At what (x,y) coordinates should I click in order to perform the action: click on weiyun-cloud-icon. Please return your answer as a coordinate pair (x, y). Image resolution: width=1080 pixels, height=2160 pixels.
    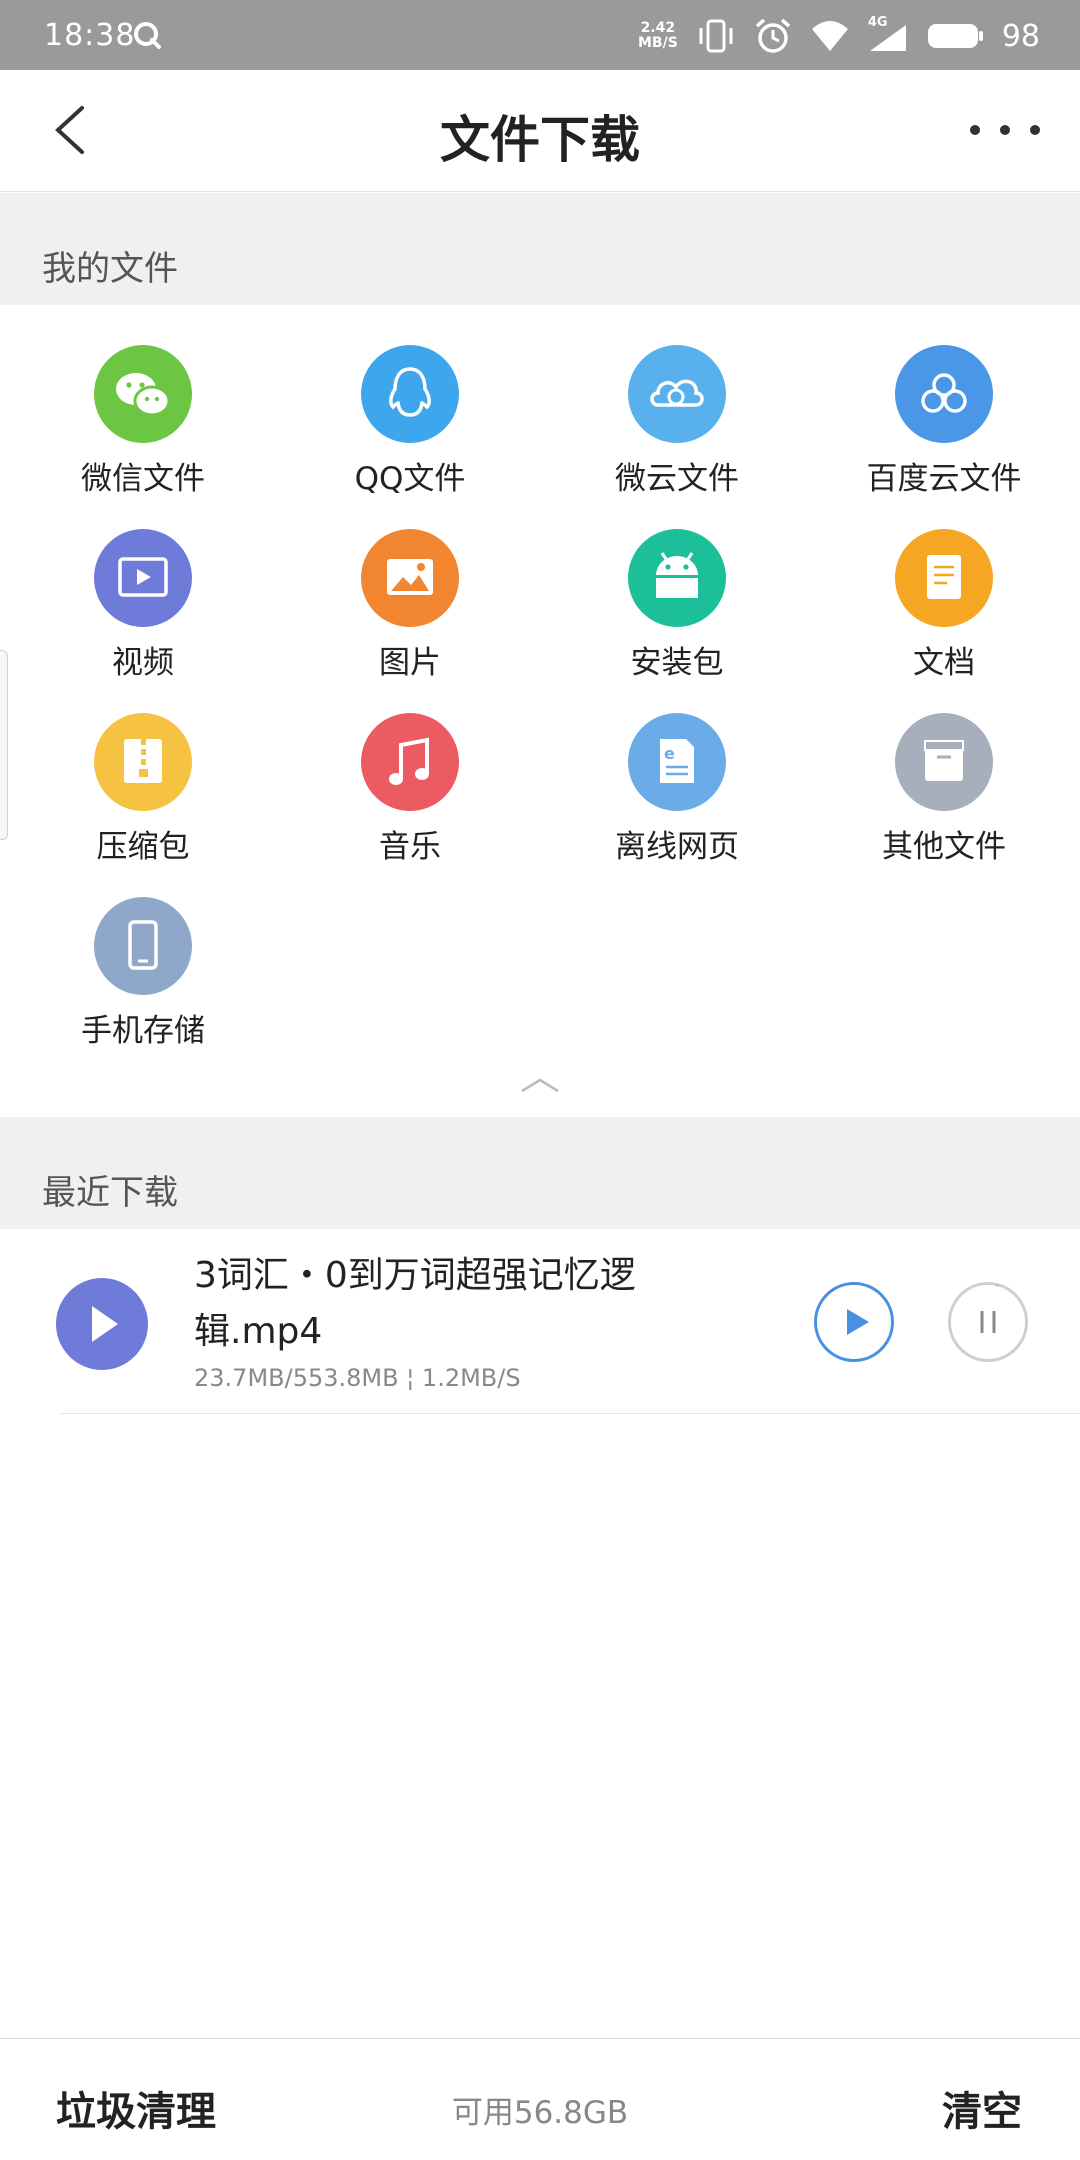
    Looking at the image, I should click on (677, 394).